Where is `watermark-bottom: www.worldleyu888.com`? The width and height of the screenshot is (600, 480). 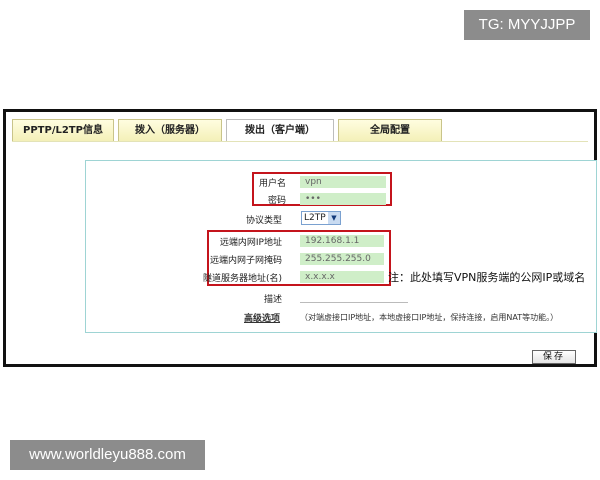
watermark-bottom: www.worldleyu888.com is located at coordinates (107, 455).